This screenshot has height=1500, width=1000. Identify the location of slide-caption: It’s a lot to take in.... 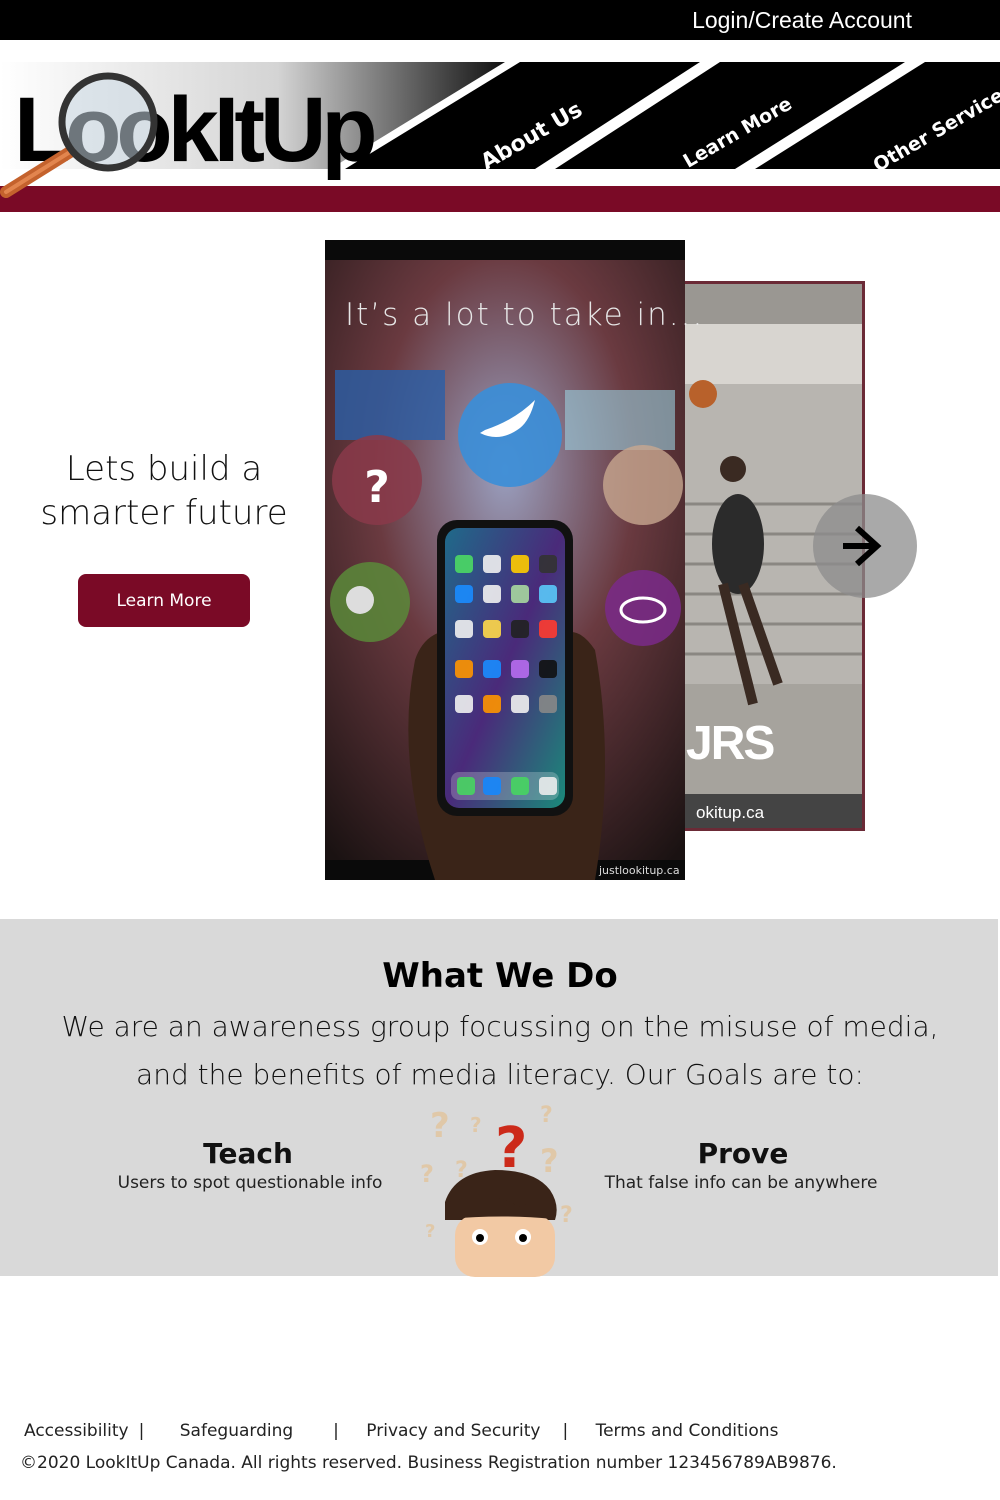
(525, 315).